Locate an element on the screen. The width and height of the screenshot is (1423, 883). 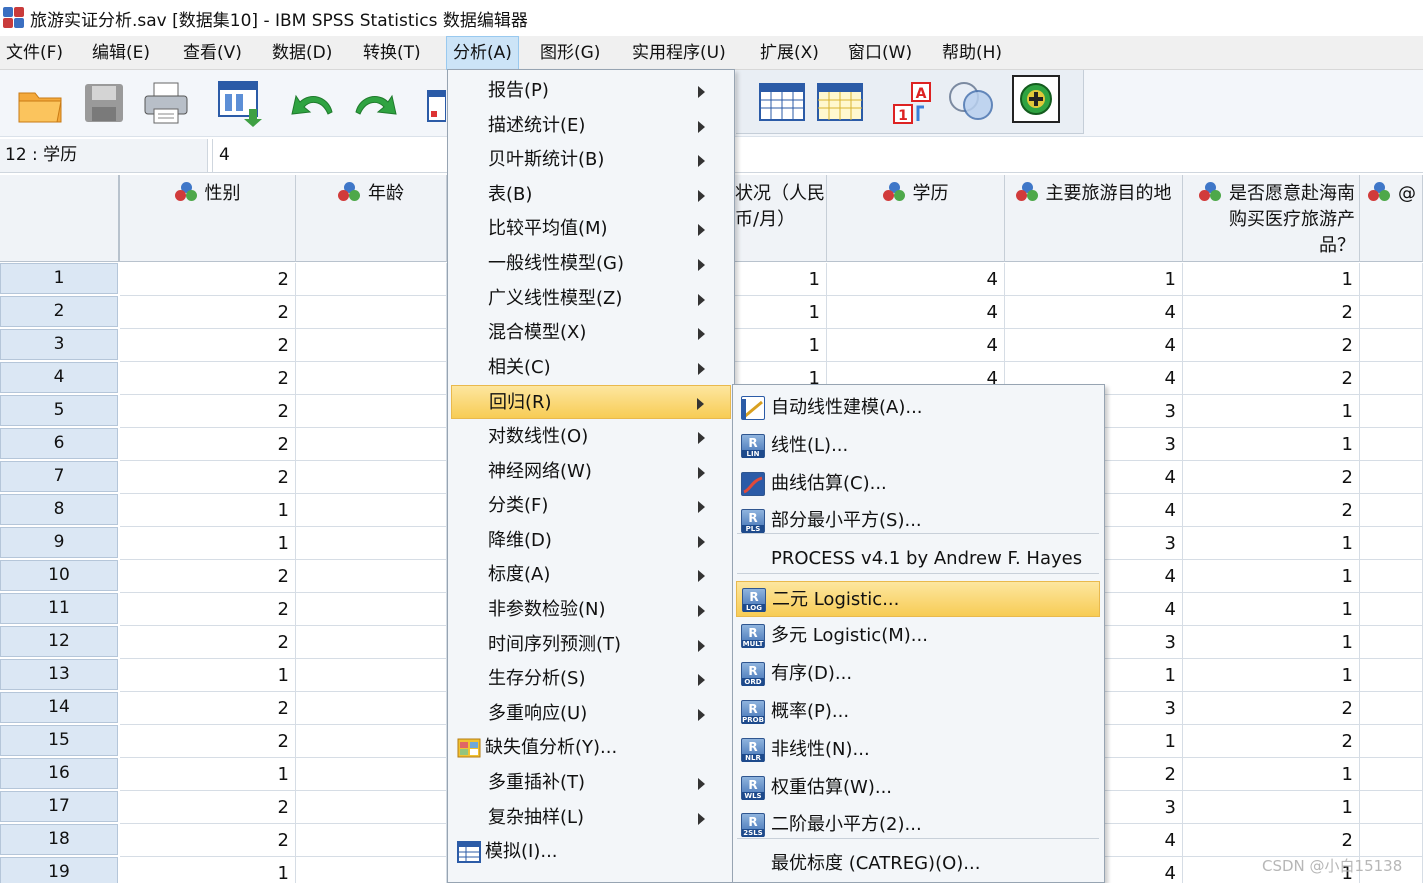
row-header: 2 is located at coordinates (59, 311).